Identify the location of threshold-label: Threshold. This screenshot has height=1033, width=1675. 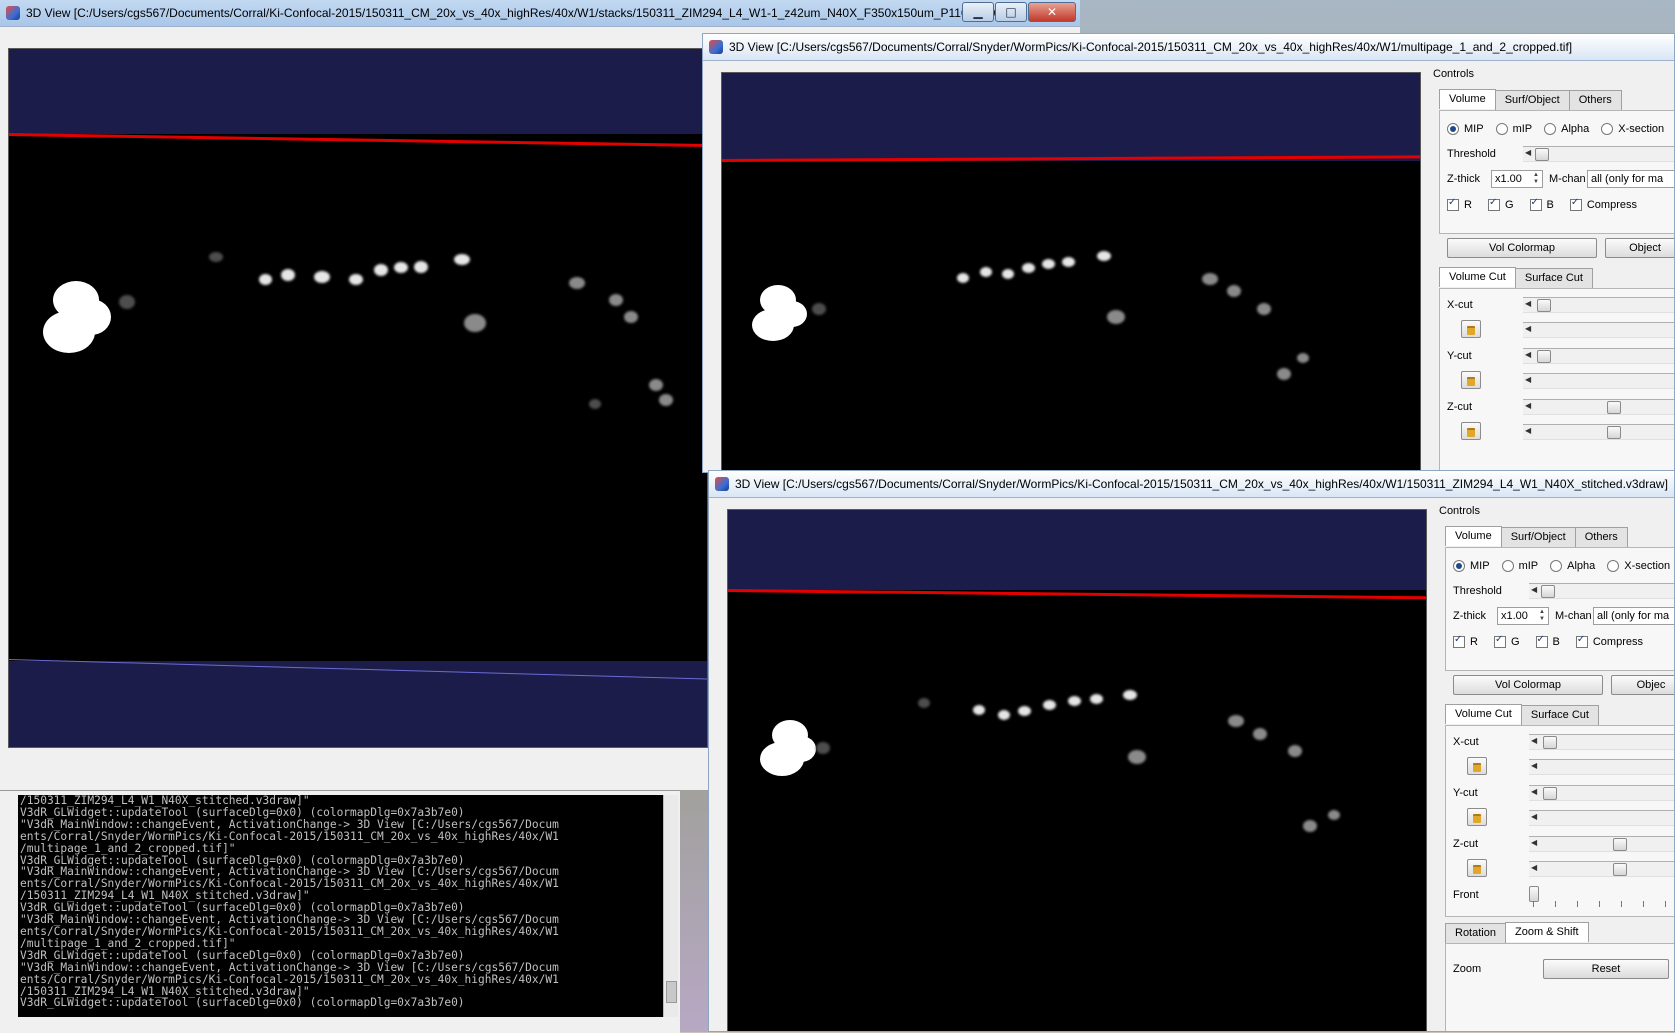
(1471, 154).